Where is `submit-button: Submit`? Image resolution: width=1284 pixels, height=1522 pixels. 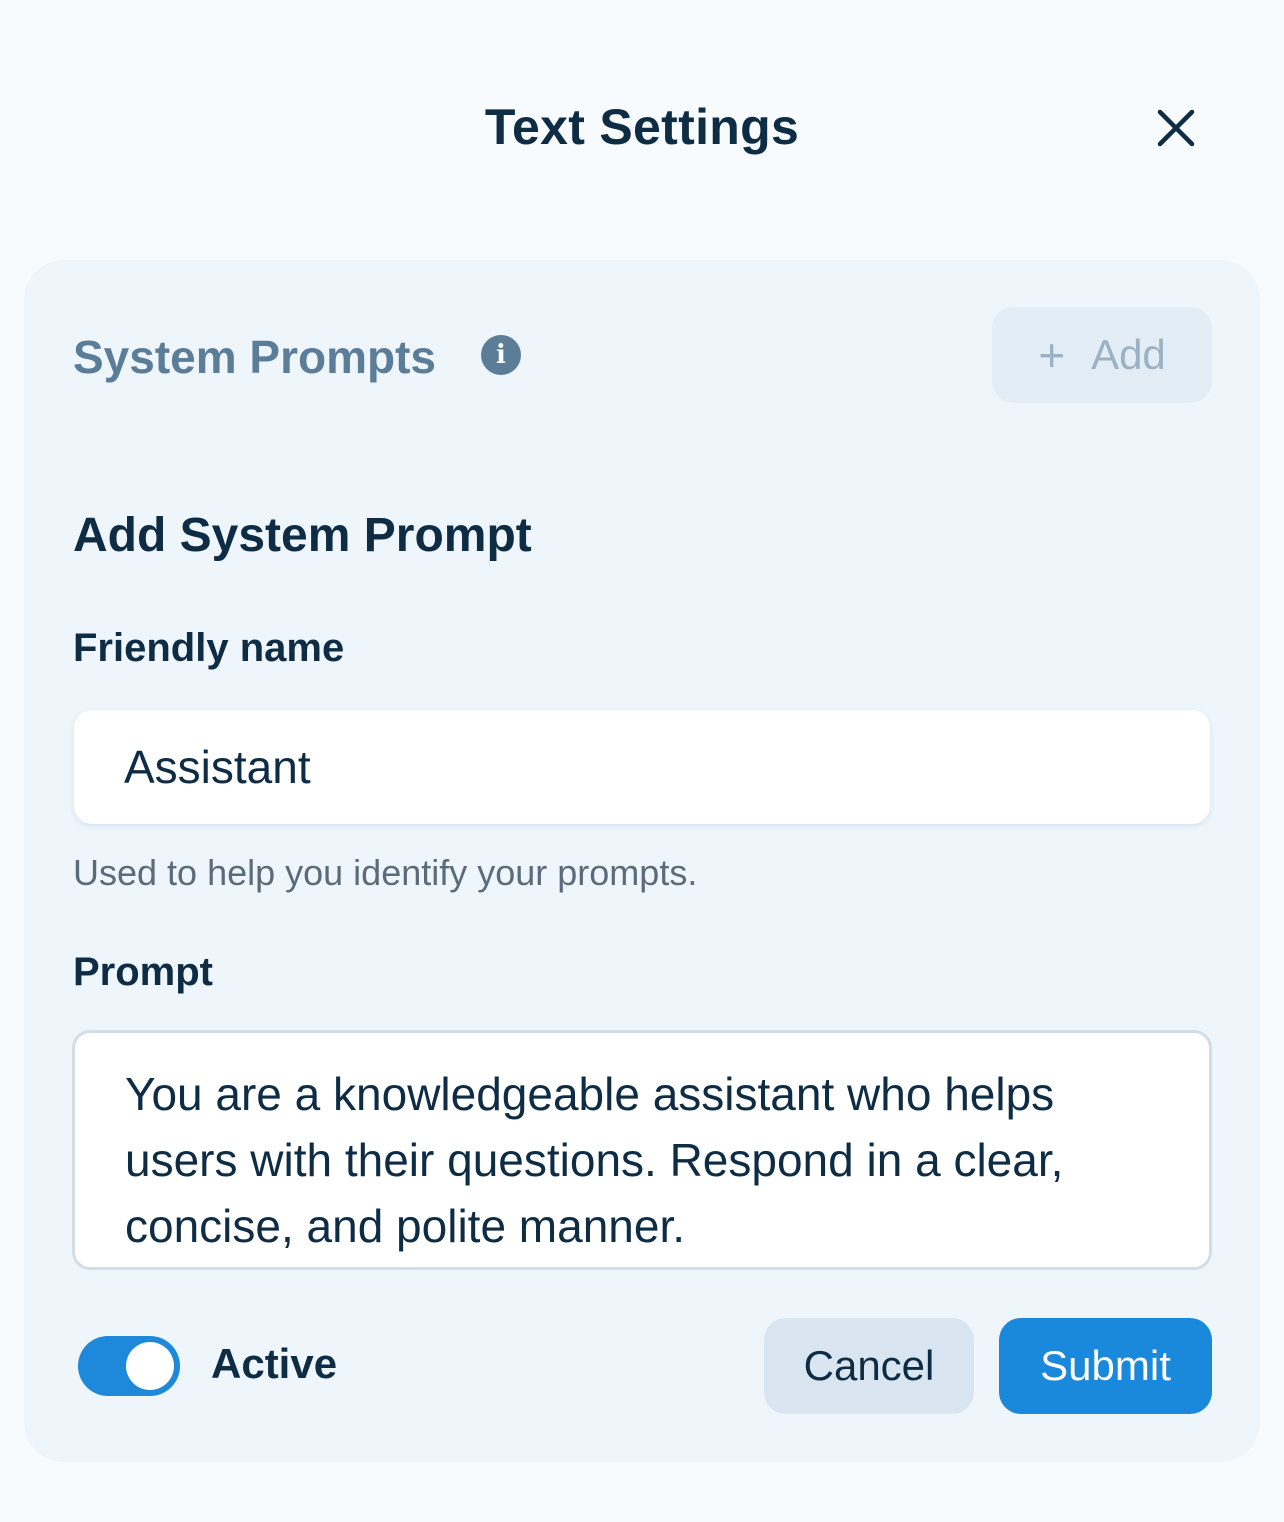 submit-button: Submit is located at coordinates (1105, 1366).